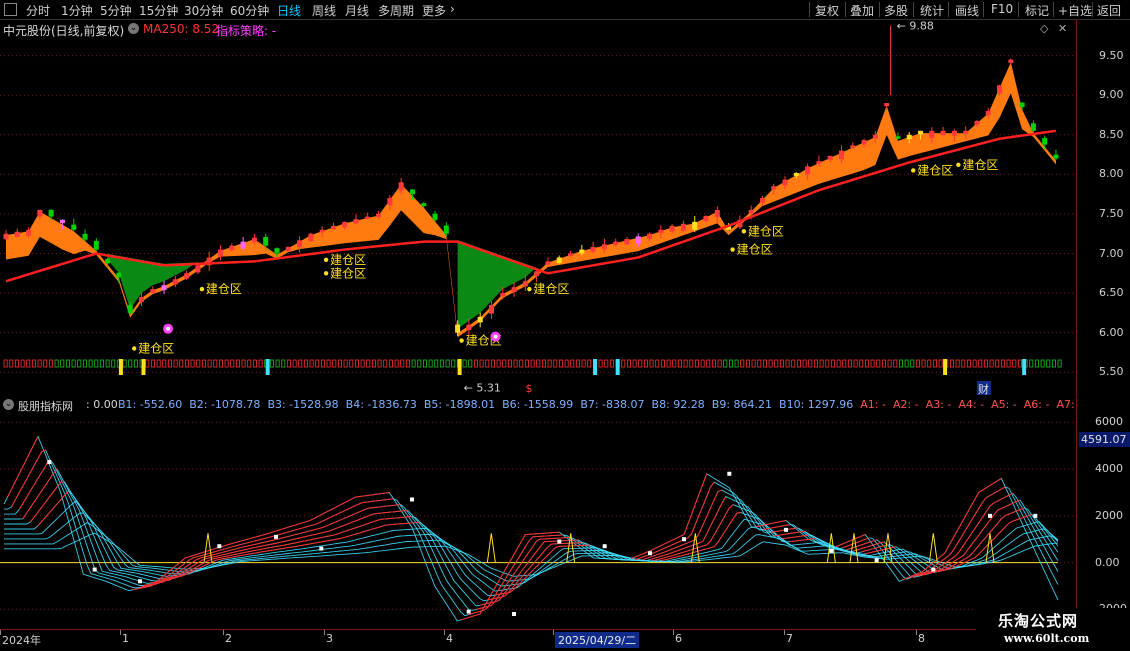 Image resolution: width=1130 pixels, height=651 pixels. What do you see at coordinates (896, 10) in the screenshot?
I see `multi-stock-button: 多股` at bounding box center [896, 10].